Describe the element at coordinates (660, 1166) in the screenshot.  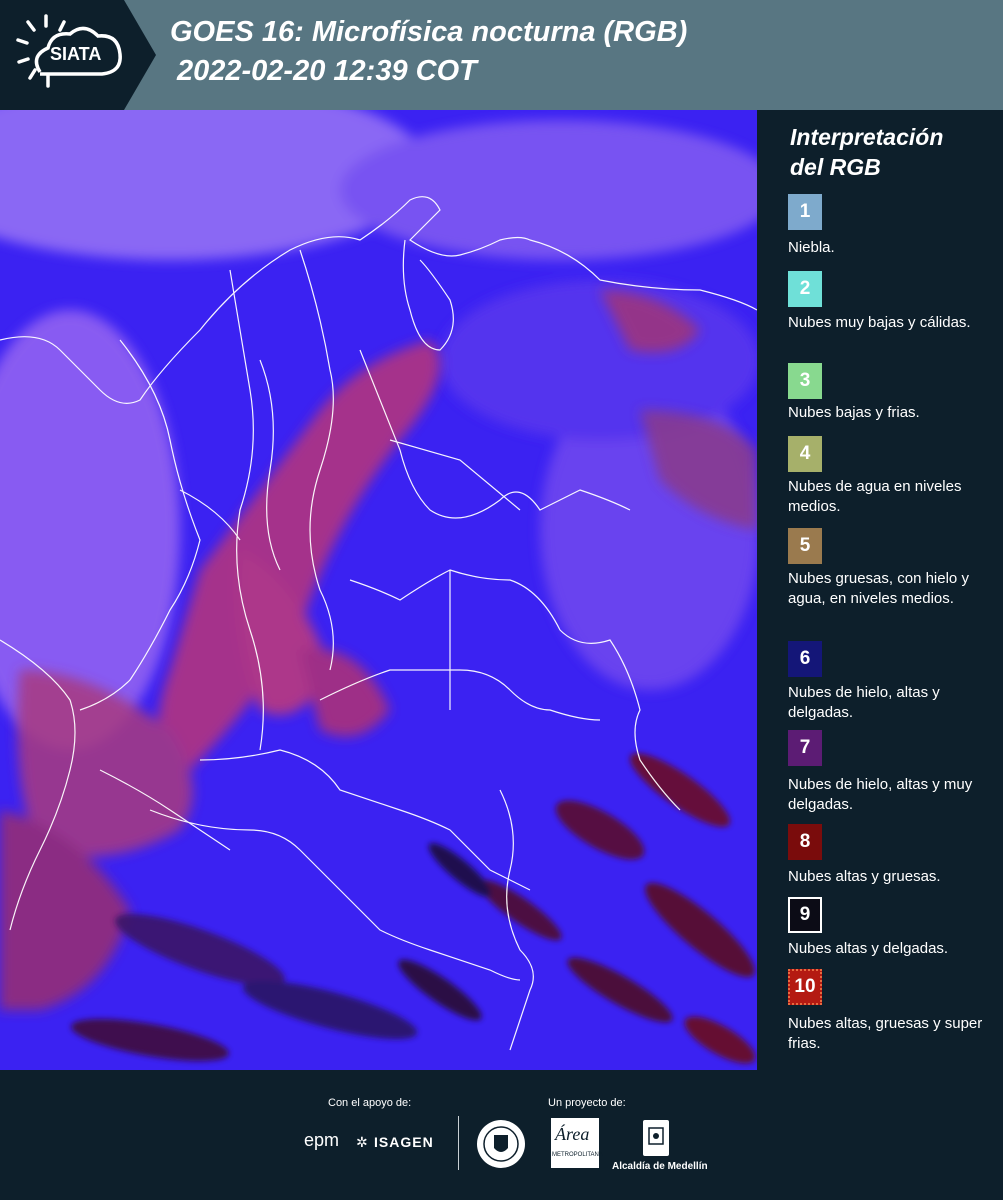
I see `medellin-label: Alcaldía de Medellín` at that location.